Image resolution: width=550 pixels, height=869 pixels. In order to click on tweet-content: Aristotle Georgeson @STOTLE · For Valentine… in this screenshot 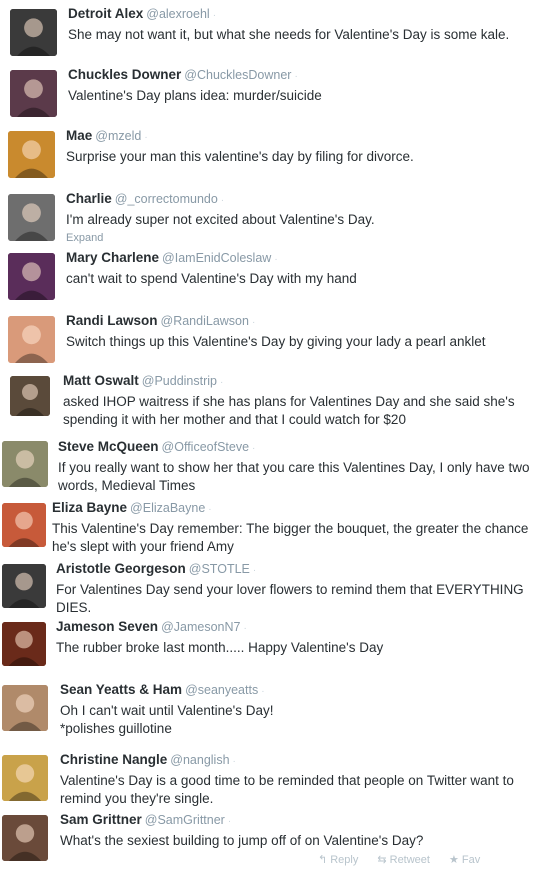, I will do `click(302, 589)`.